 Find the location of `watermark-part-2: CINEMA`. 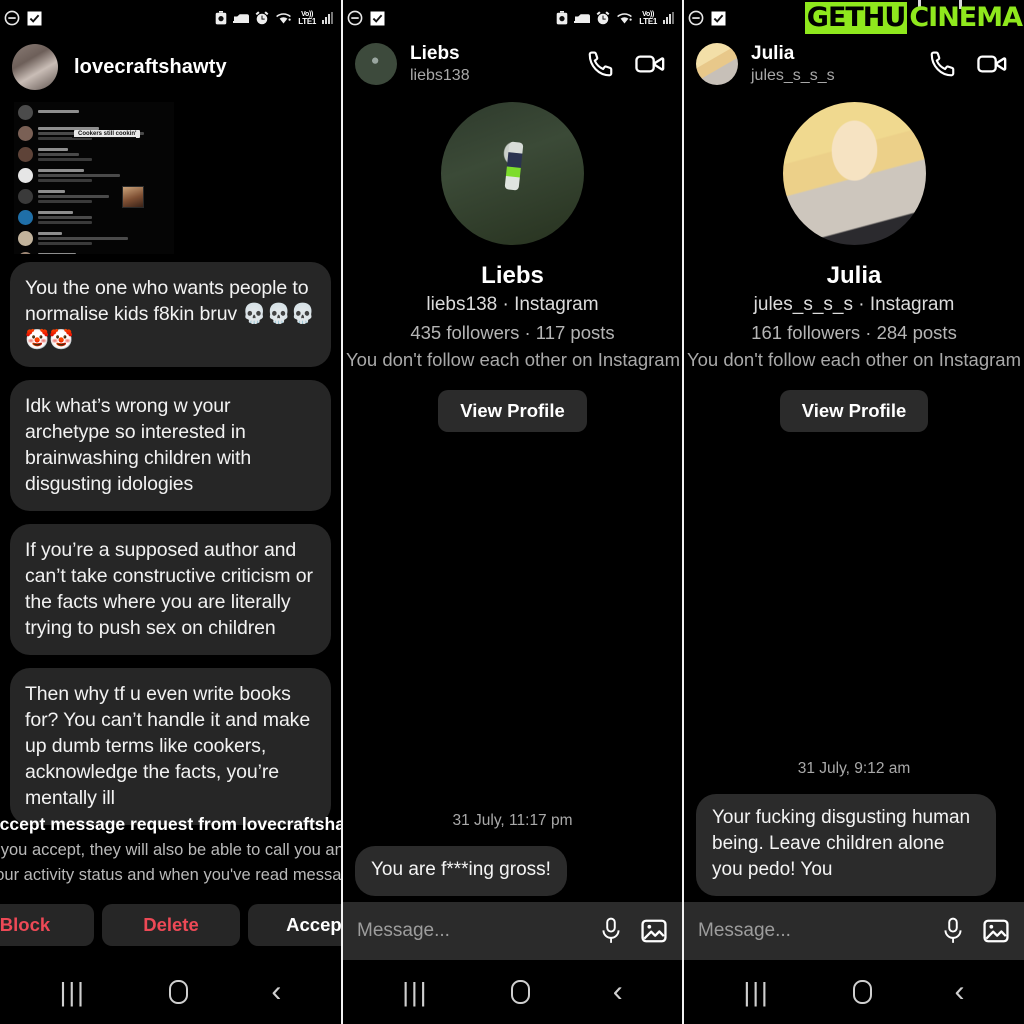

watermark-part-2: CINEMA is located at coordinates (966, 17).